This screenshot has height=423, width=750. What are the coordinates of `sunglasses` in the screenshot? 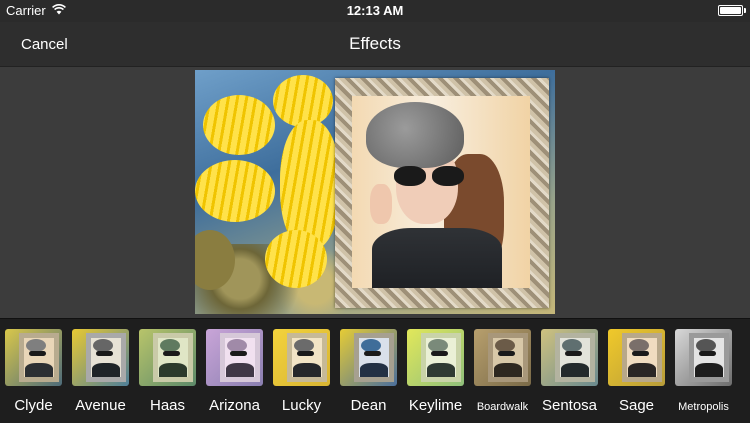 It's located at (430, 176).